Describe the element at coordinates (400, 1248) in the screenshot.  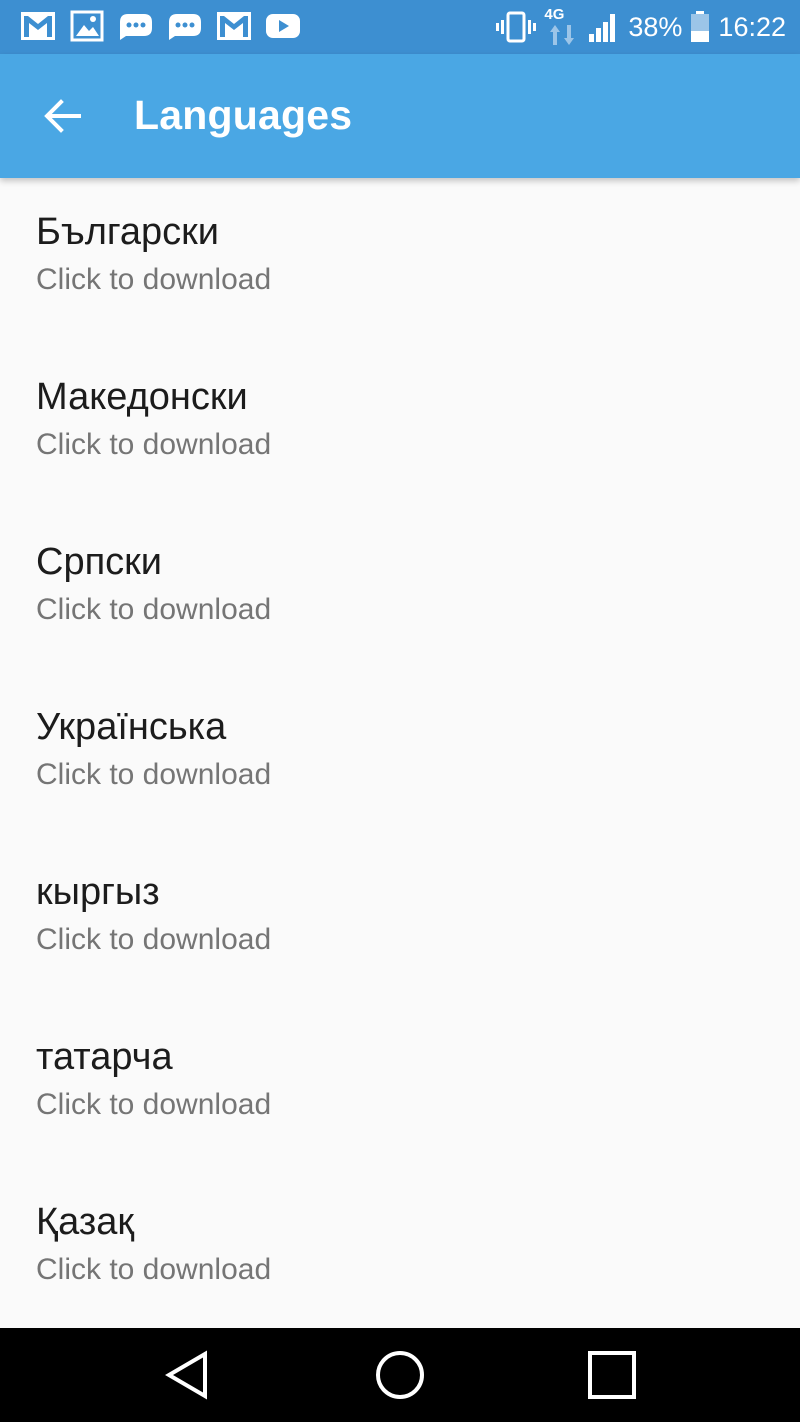
I see `language-item-kazakh: Қазақ Click to download` at that location.